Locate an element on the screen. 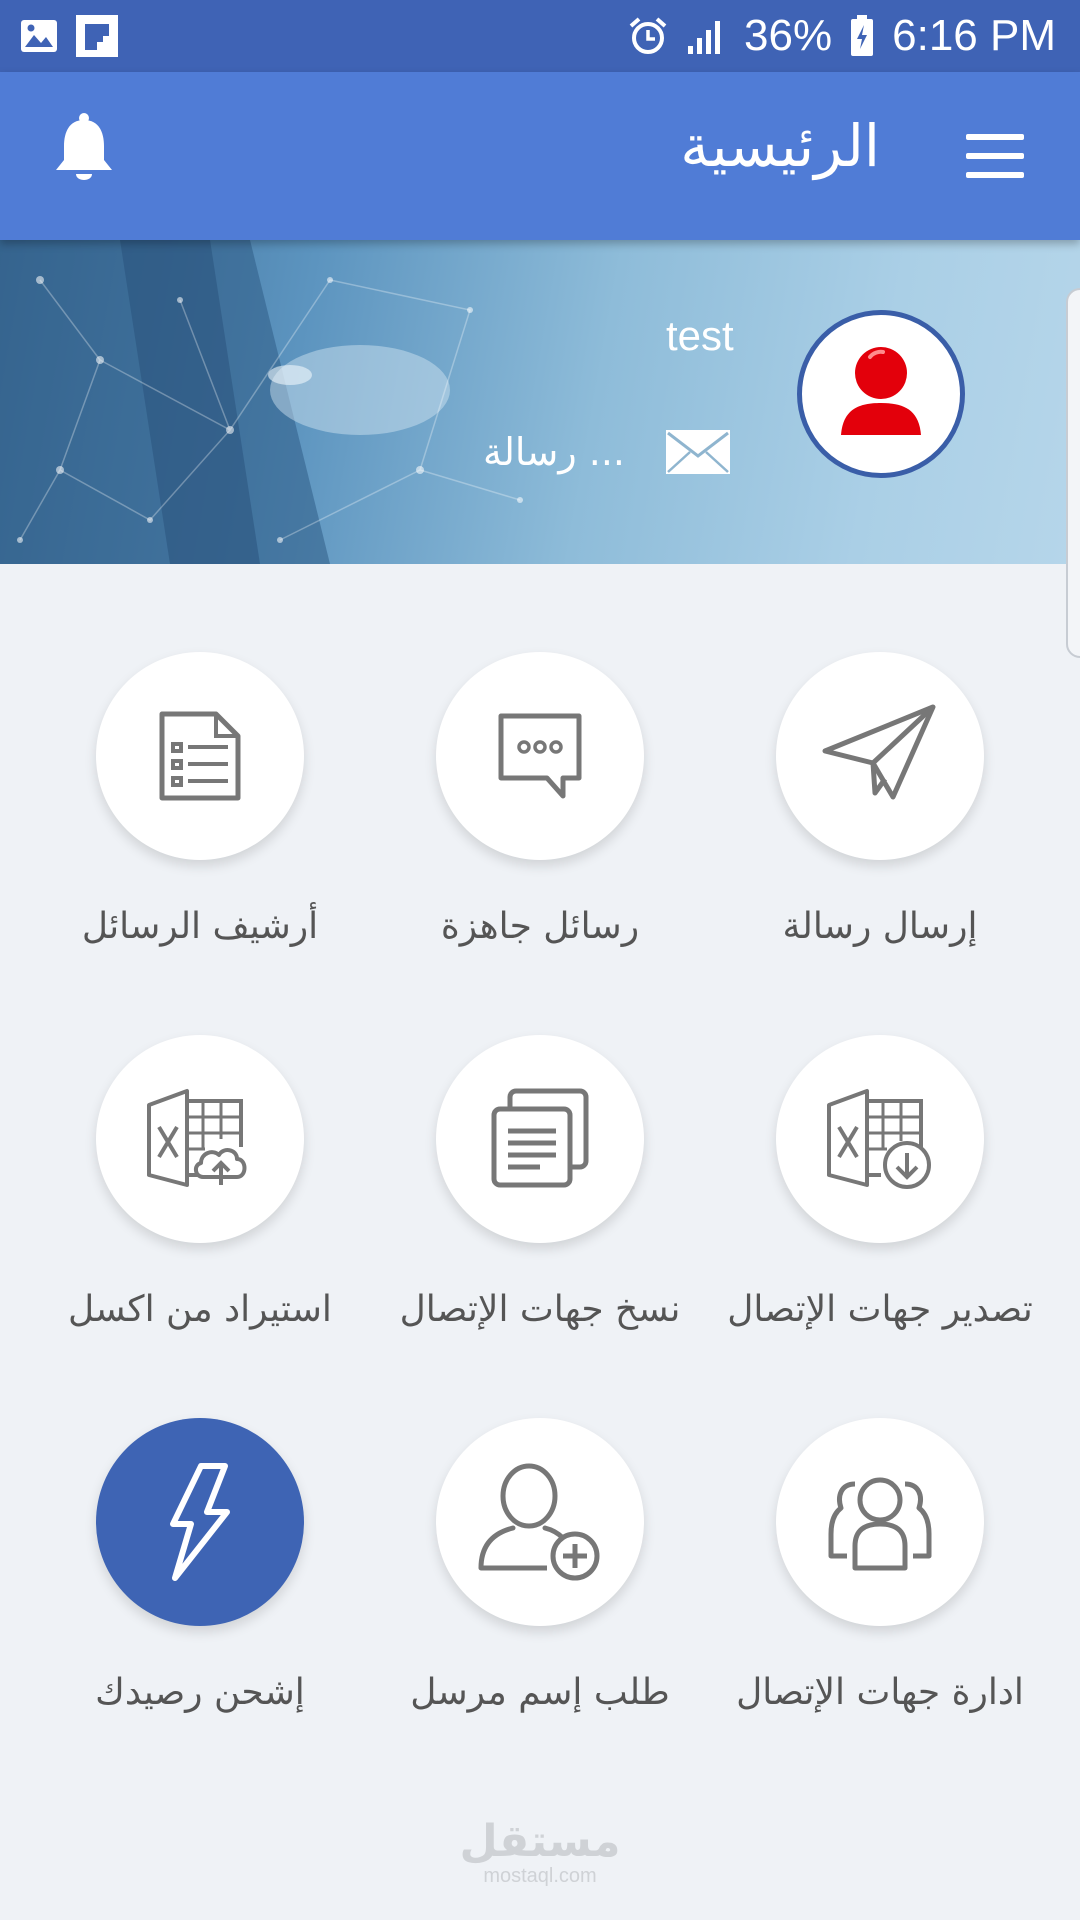 This screenshot has height=1920, width=1080. watermark-arabic: مستقل is located at coordinates (540, 1841).